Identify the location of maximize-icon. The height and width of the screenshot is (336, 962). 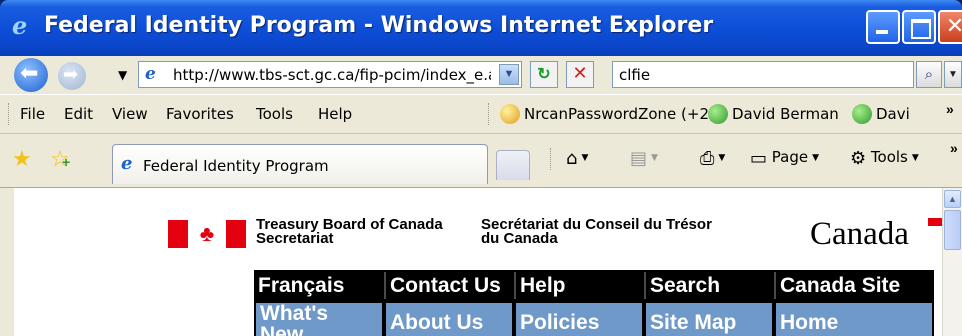
(919, 27).